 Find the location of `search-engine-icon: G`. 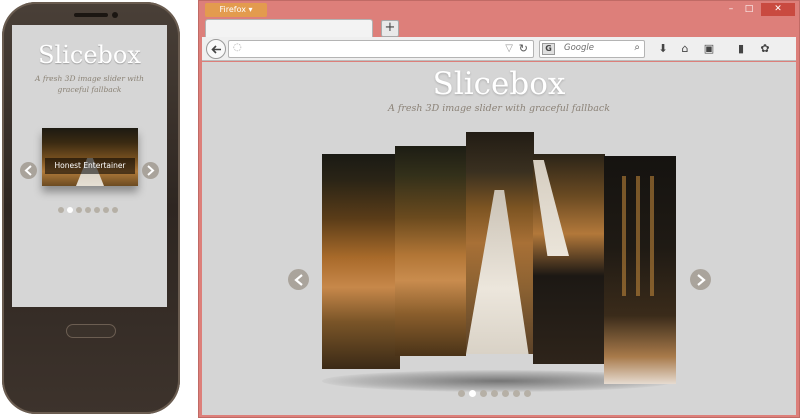

search-engine-icon: G is located at coordinates (548, 49).